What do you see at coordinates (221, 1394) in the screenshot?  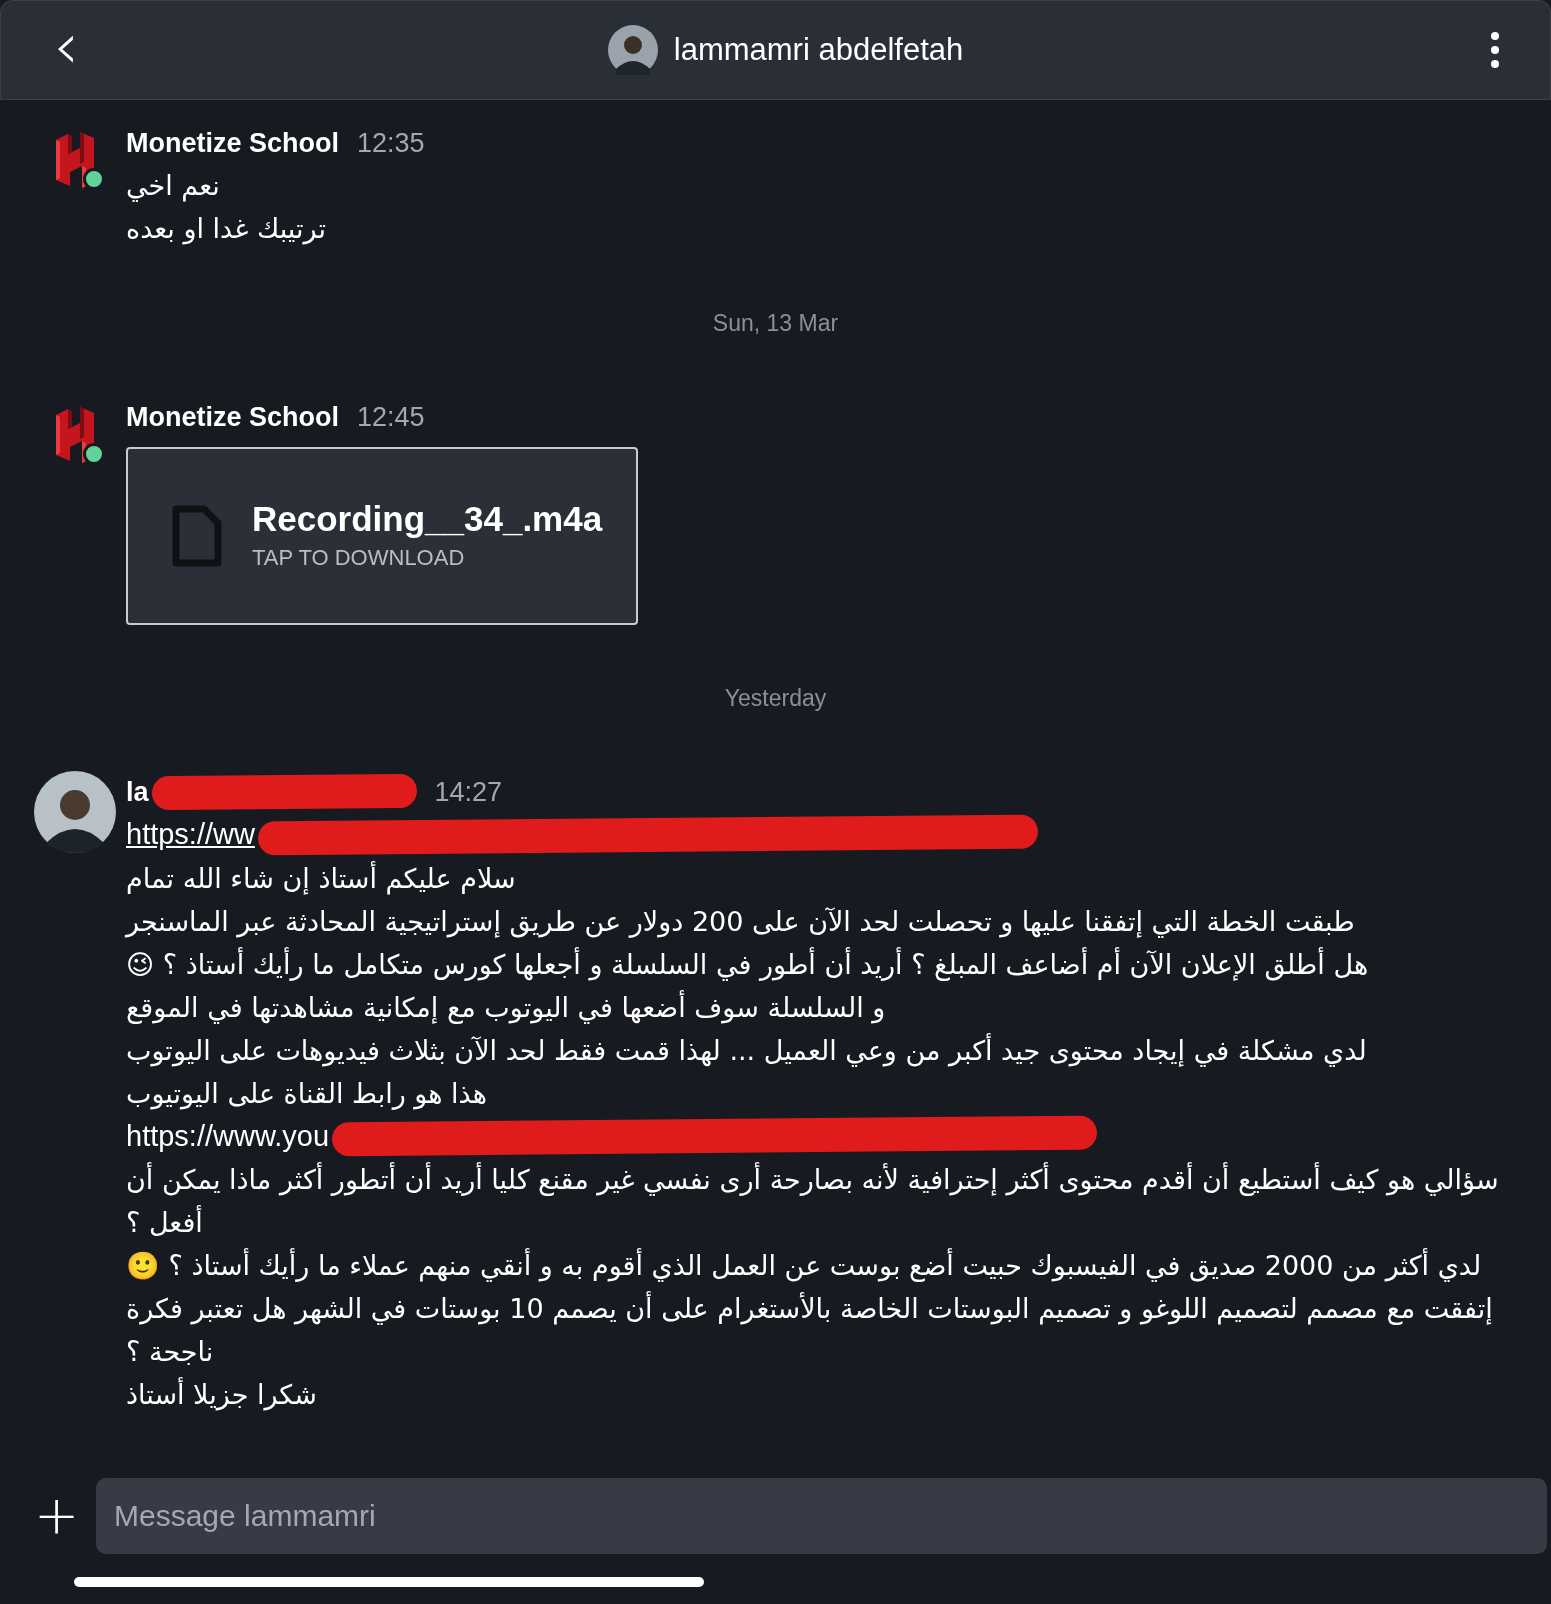 I see `message-line: شكرا جزيلا أستاذ` at bounding box center [221, 1394].